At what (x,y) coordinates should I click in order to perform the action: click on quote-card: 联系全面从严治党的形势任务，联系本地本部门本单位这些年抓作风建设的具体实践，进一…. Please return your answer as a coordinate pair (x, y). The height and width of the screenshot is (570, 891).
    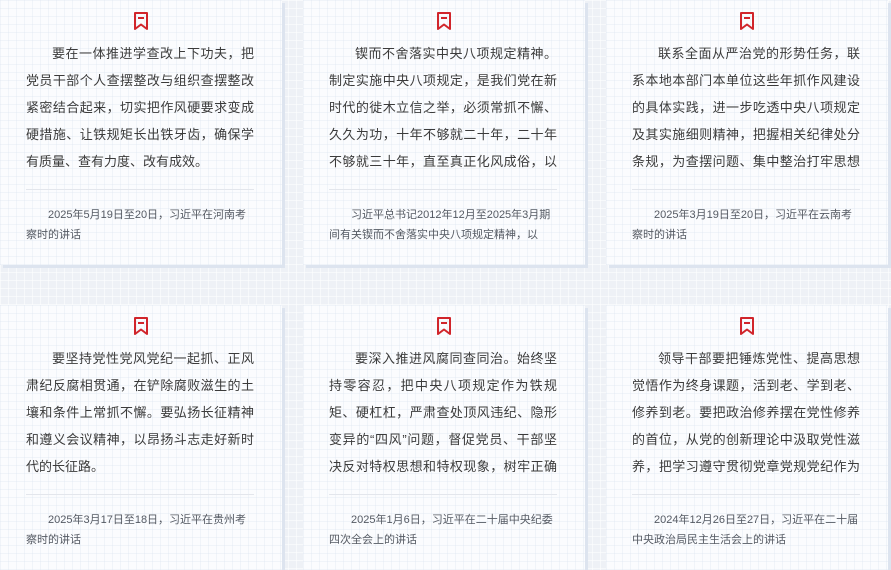
    Looking at the image, I should click on (747, 132).